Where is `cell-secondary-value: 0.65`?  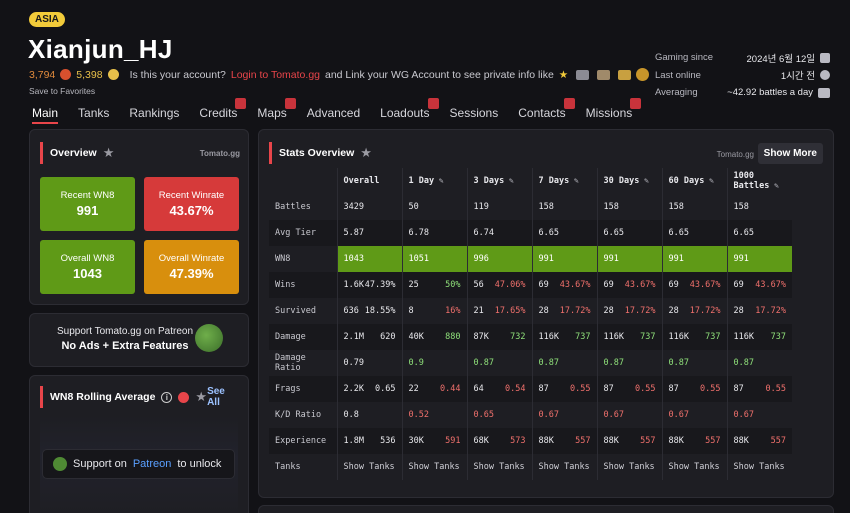 cell-secondary-value: 0.65 is located at coordinates (385, 389).